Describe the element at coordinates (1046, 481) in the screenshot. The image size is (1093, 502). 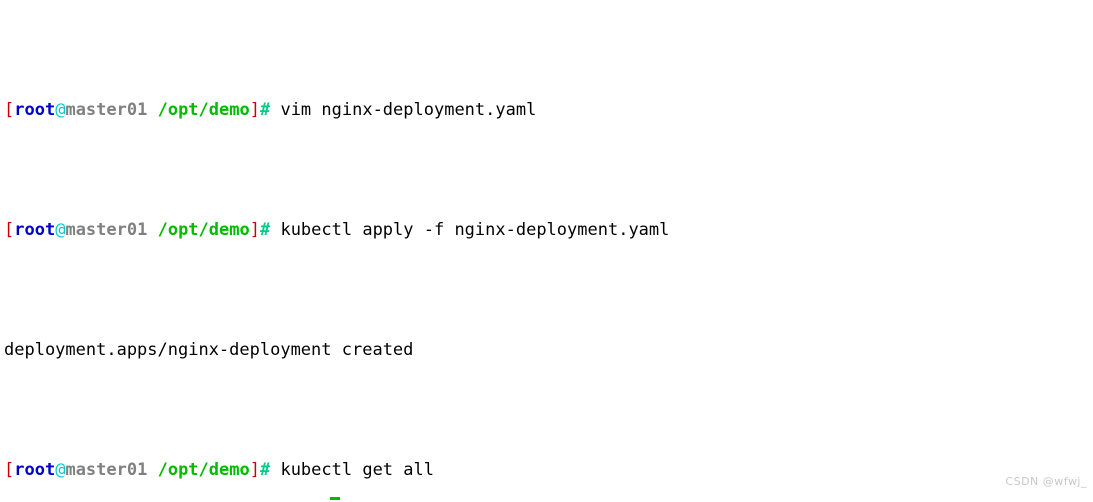
I see `csdn-watermark: CSDN @wfwj_` at that location.